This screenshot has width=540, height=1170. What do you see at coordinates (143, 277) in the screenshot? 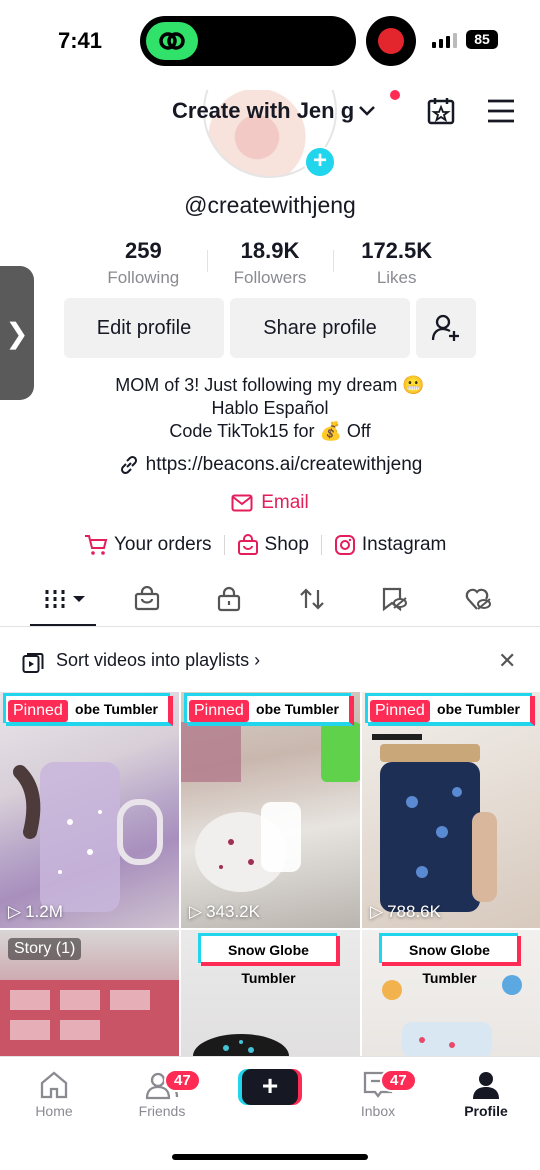
I see `stat-label: Following` at bounding box center [143, 277].